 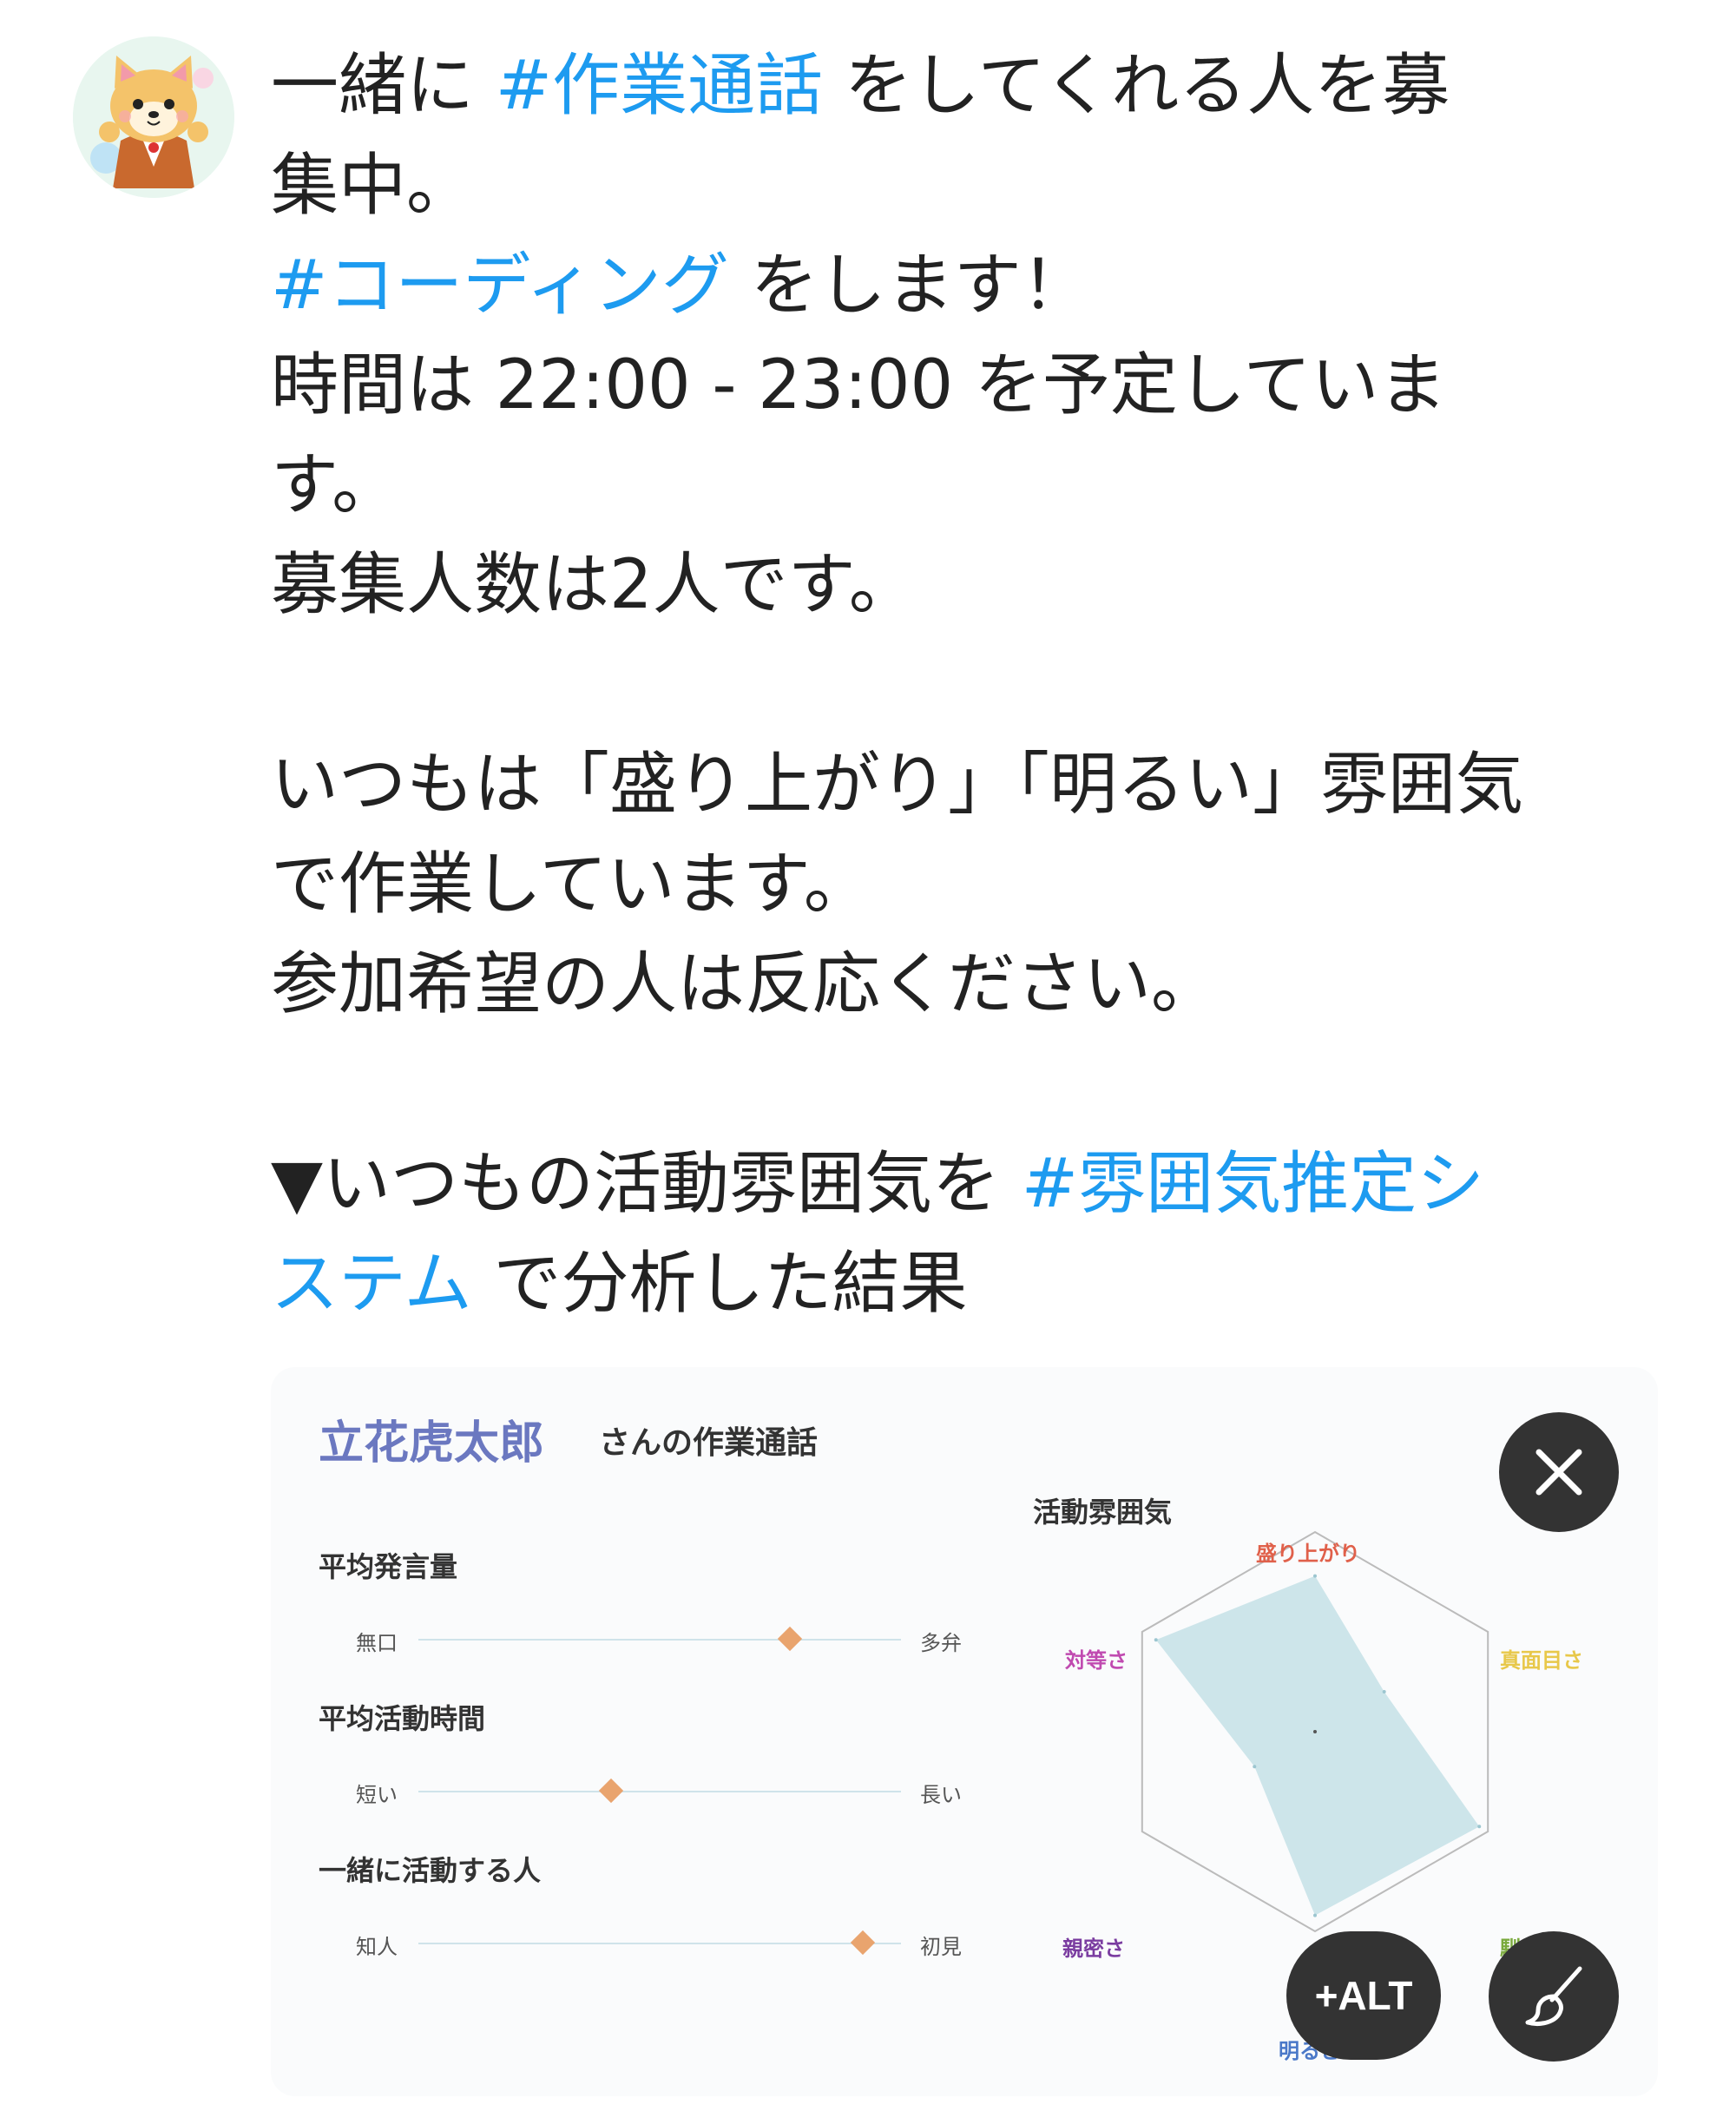 What do you see at coordinates (383, 86) in the screenshot?
I see `post-line: 一緒に` at bounding box center [383, 86].